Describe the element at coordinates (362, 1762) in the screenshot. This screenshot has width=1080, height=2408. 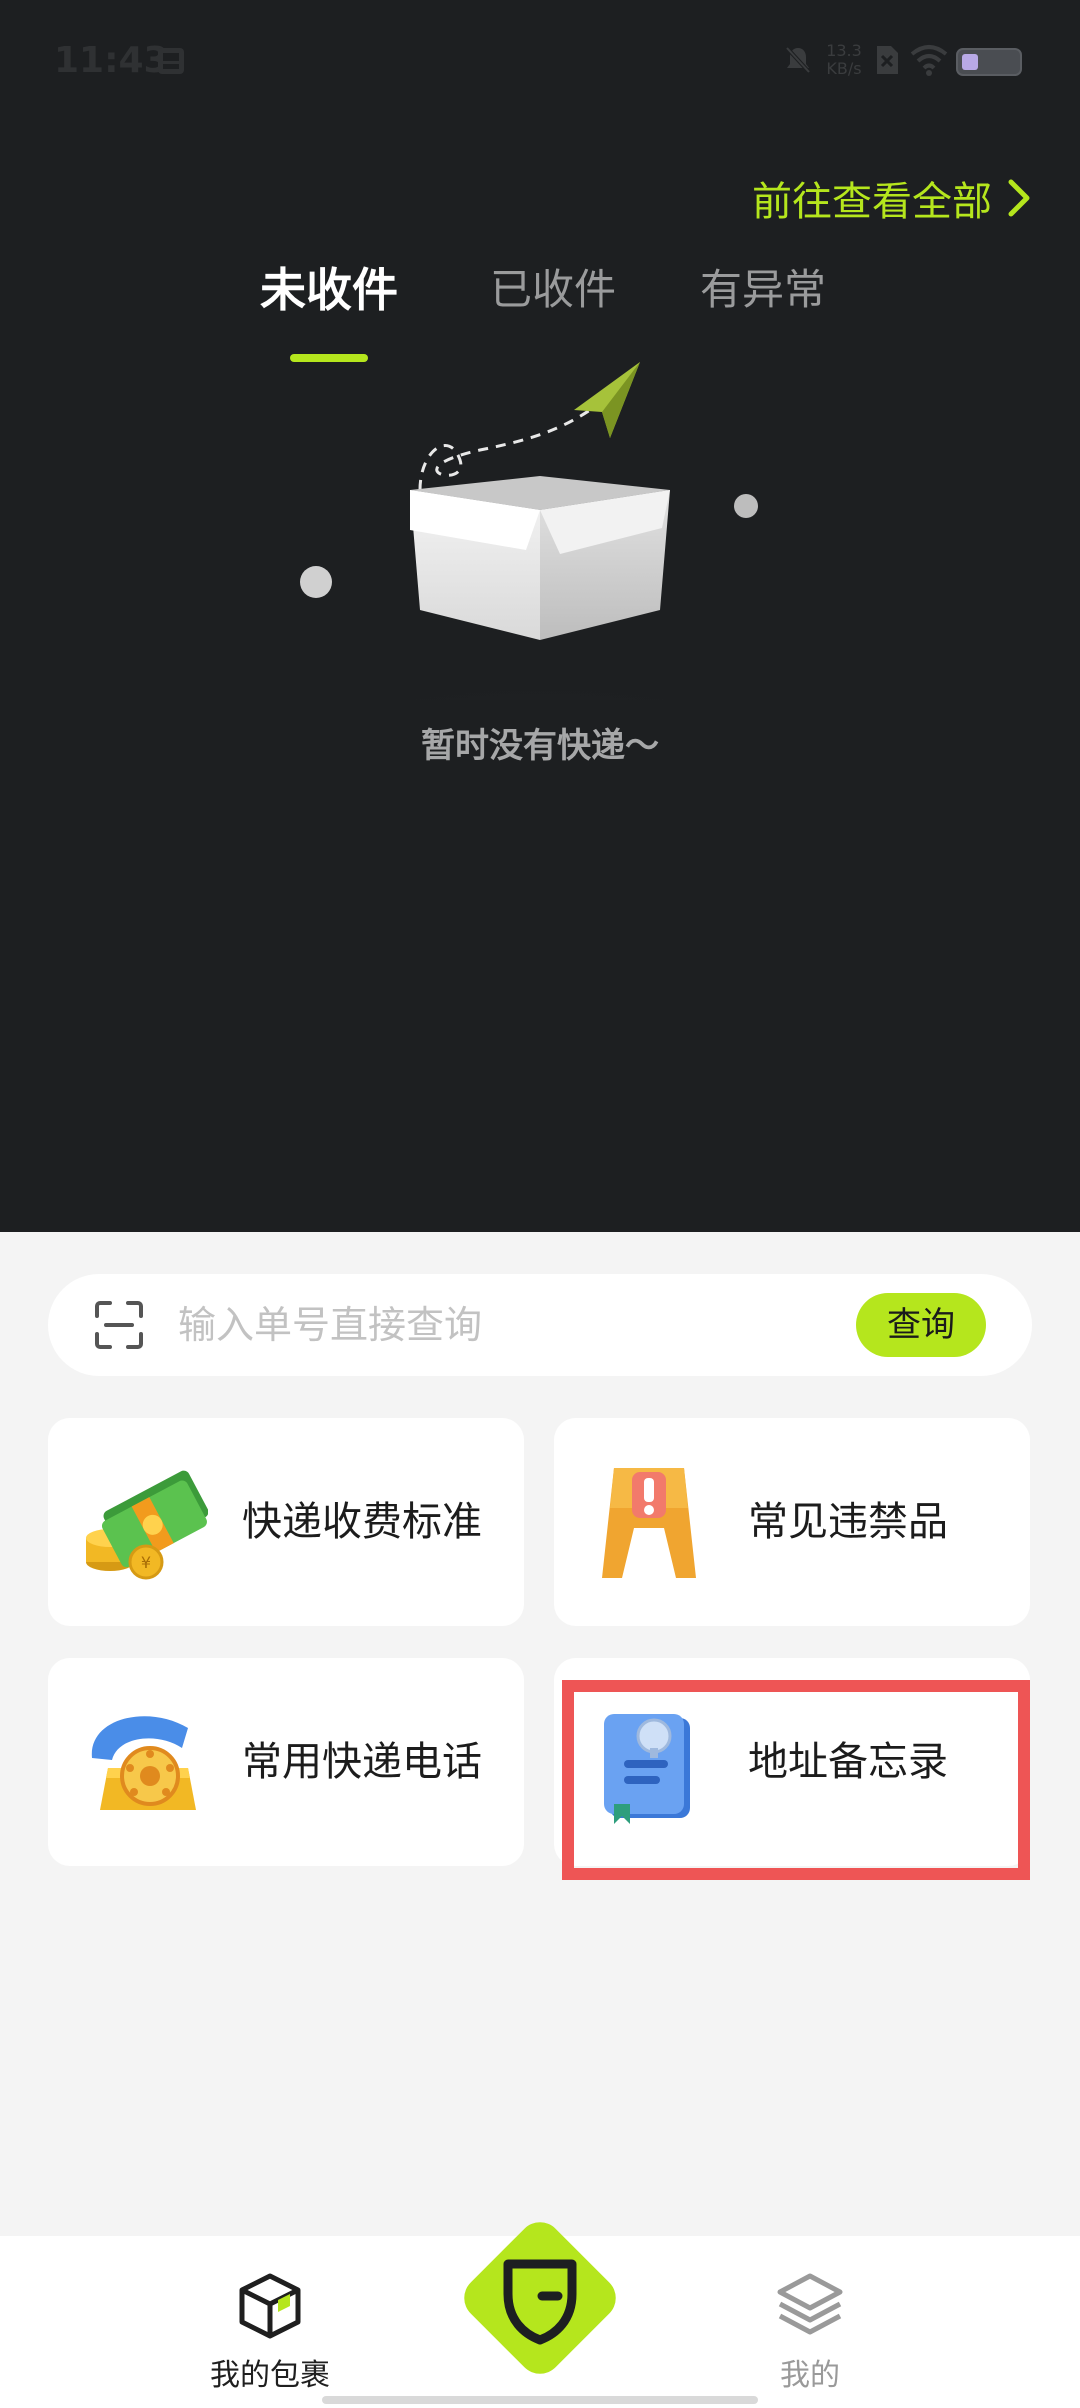
I see `card-label: 常用快递电话` at that location.